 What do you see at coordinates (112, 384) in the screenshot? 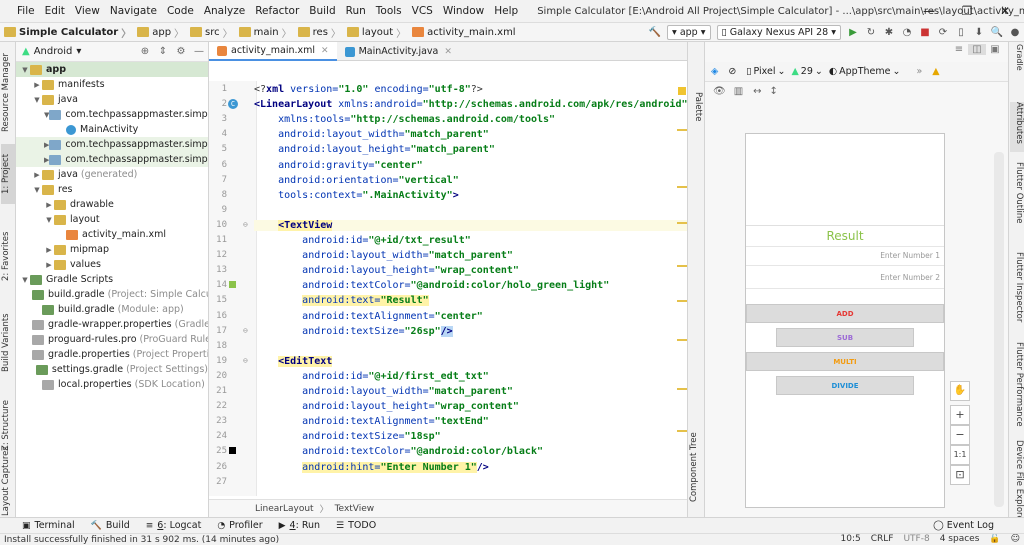
I see `tree-item: local.properties (SDK Location)` at bounding box center [112, 384].